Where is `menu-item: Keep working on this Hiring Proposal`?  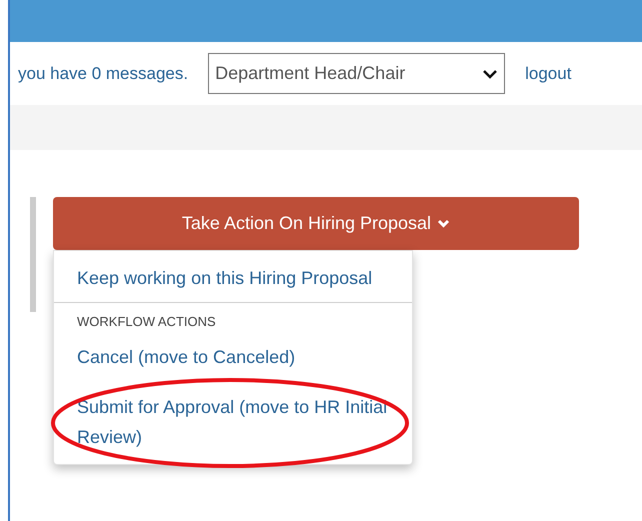
menu-item: Keep working on this Hiring Proposal is located at coordinates (233, 278).